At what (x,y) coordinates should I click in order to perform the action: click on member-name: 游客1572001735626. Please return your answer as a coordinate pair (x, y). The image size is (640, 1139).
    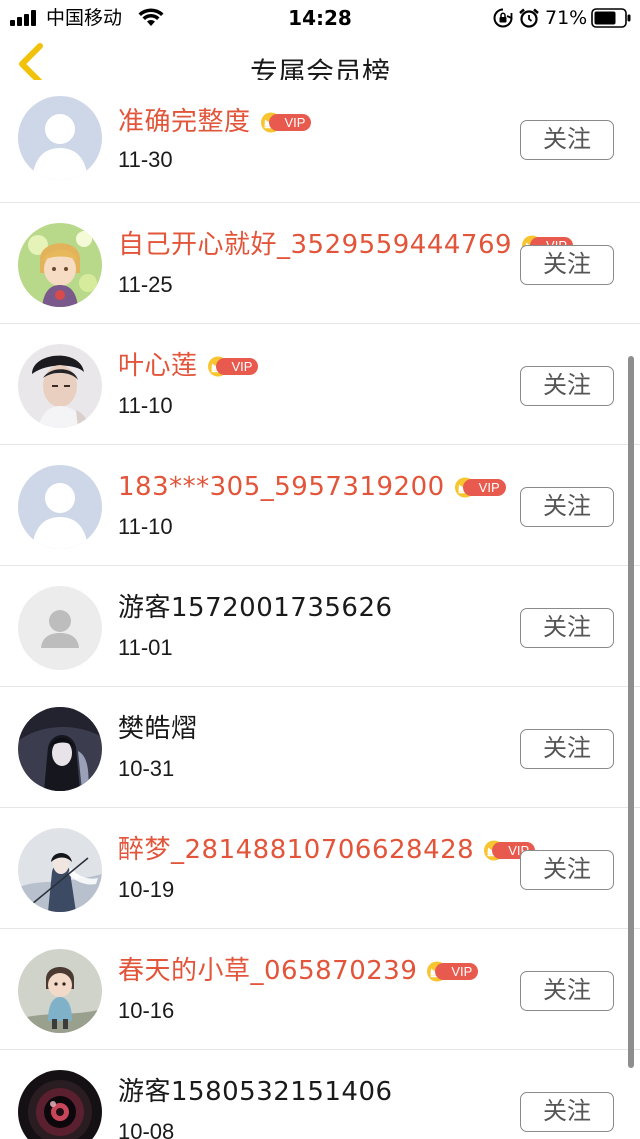
    Looking at the image, I should click on (255, 608).